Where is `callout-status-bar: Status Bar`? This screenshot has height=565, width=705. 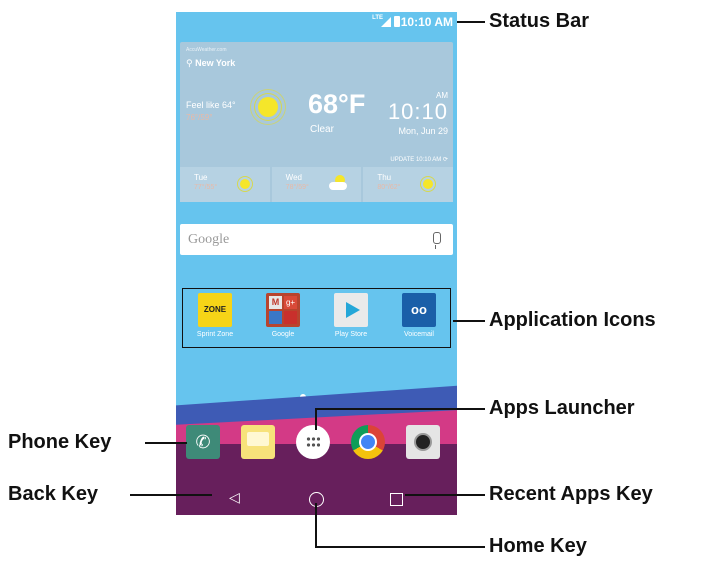
callout-status-bar: Status Bar is located at coordinates (539, 21).